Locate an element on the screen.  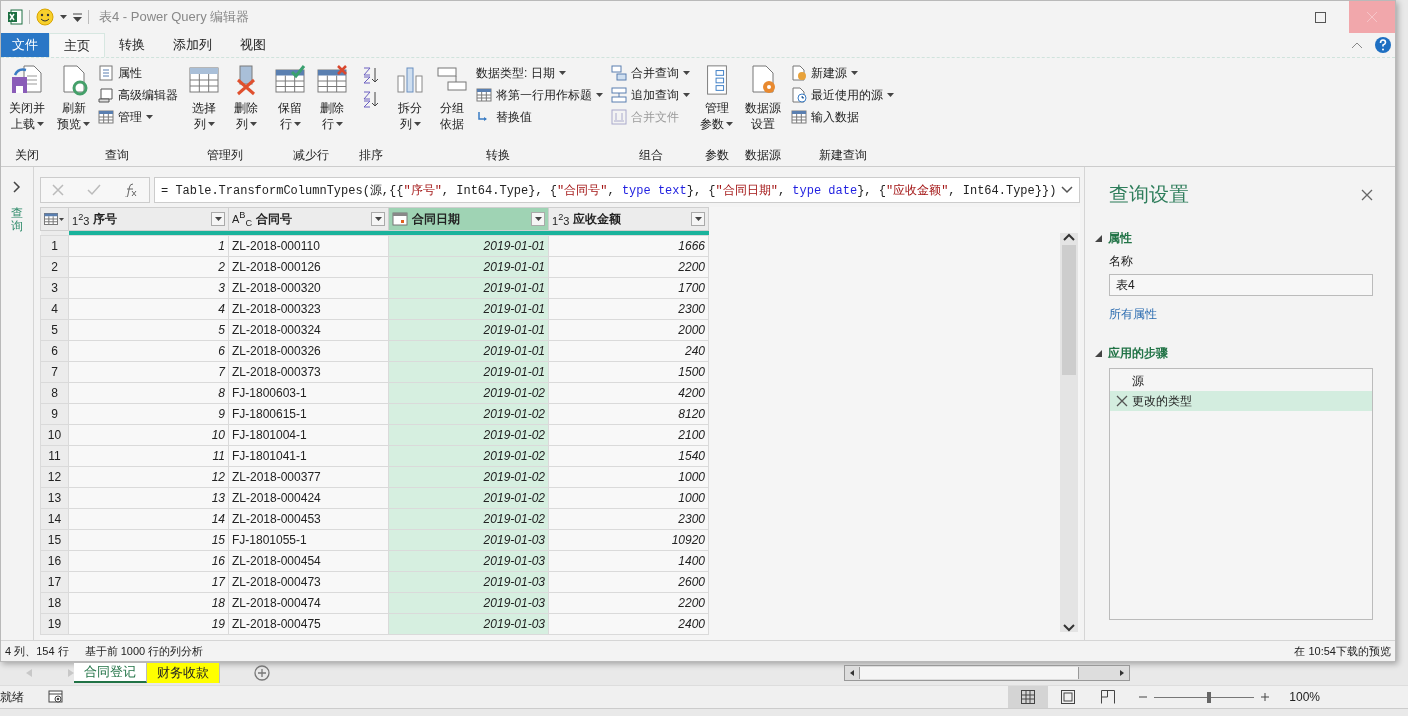
formula-field: = Table.TransformColumnTypes(源,{{"序号", Int64.Type}, {"合同号", type text}, {"合同日期", type date}, {"应收金额", Int64.Type}}) is located at coordinates (617, 190).